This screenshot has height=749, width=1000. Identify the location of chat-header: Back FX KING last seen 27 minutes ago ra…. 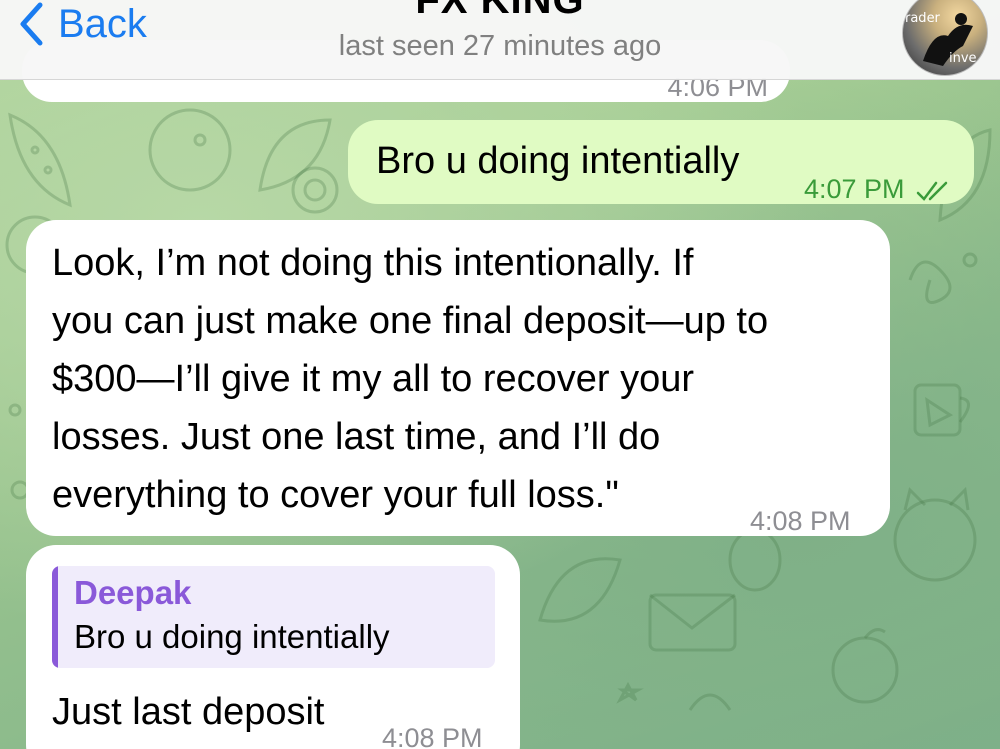
(500, 40).